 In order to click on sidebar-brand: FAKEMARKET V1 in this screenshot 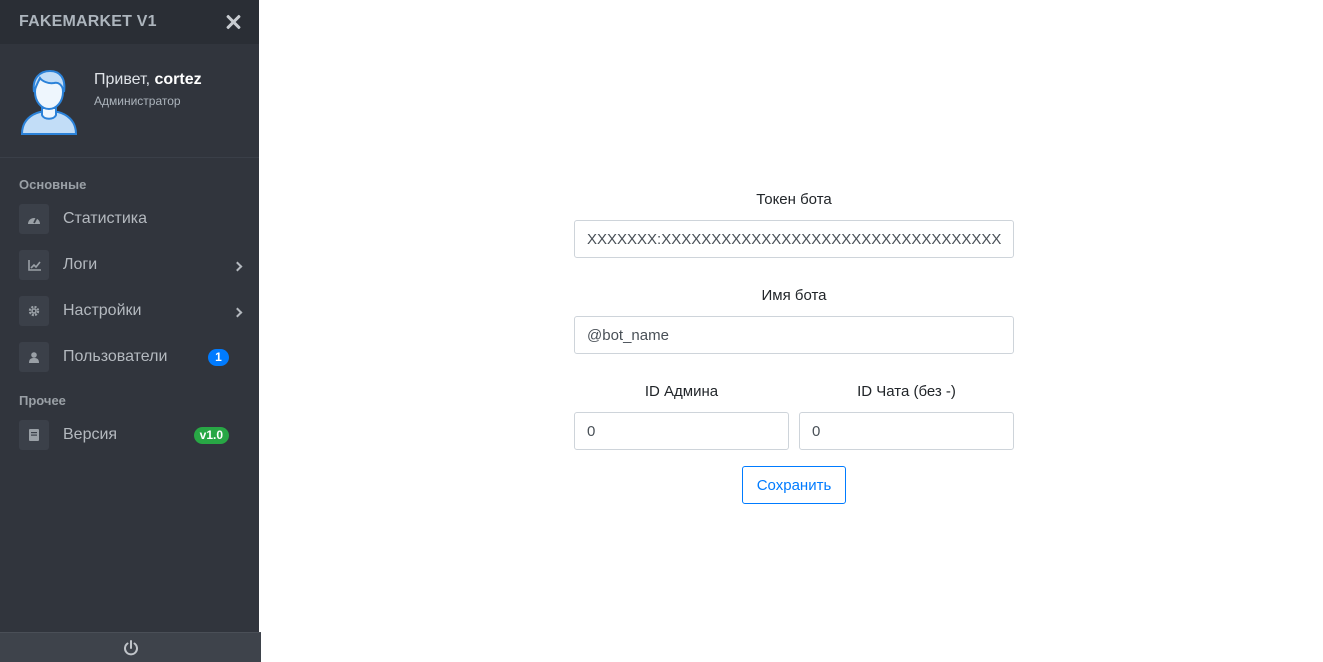, I will do `click(129, 22)`.